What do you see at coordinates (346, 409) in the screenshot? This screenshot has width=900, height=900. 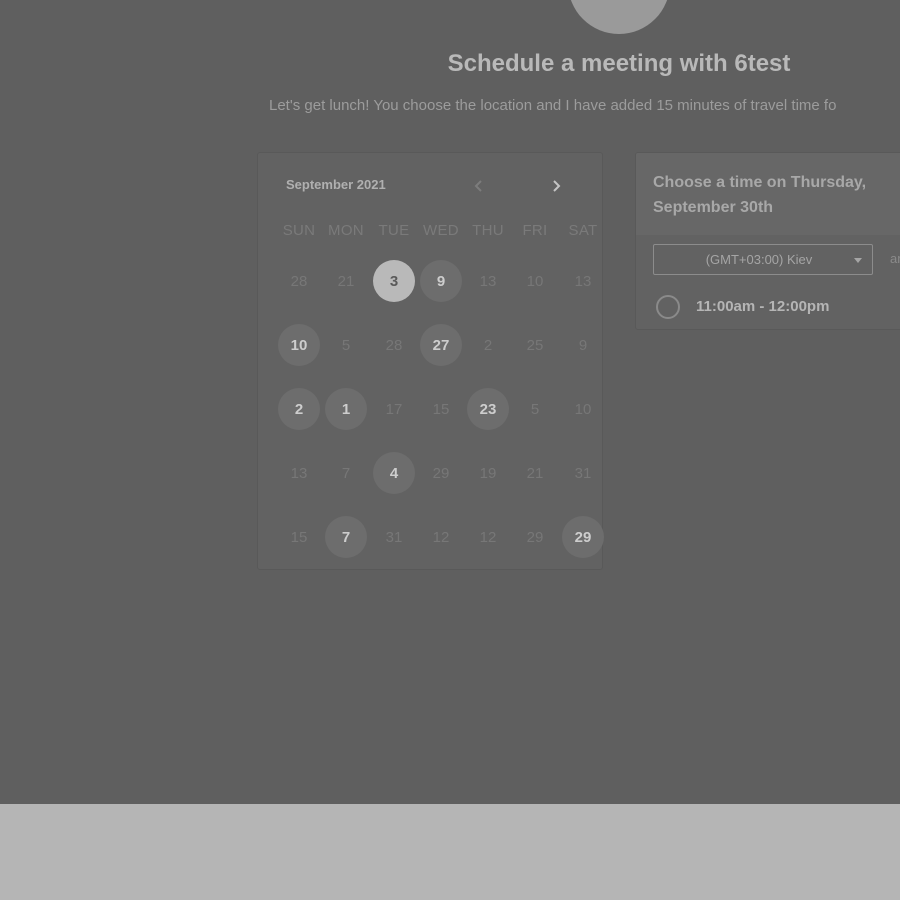 I see `calendar-day-available: 1` at bounding box center [346, 409].